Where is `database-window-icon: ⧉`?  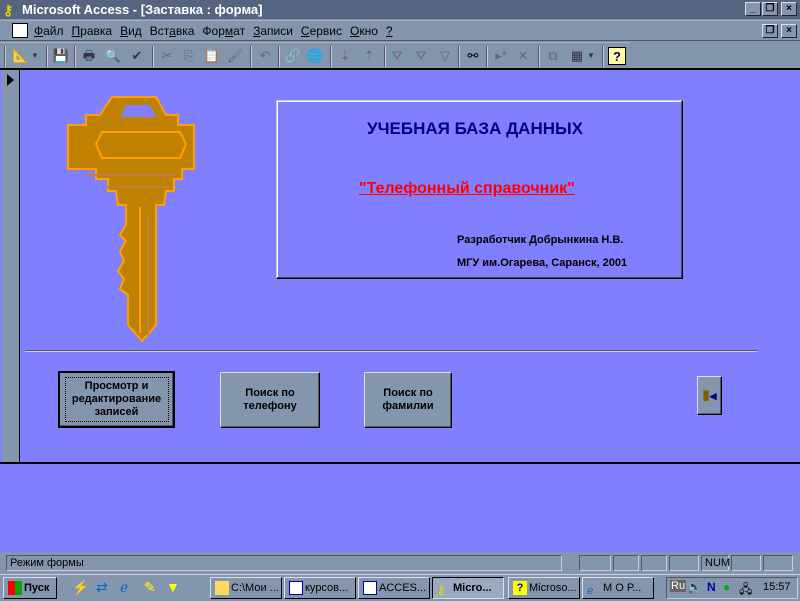 database-window-icon: ⧉ is located at coordinates (553, 56).